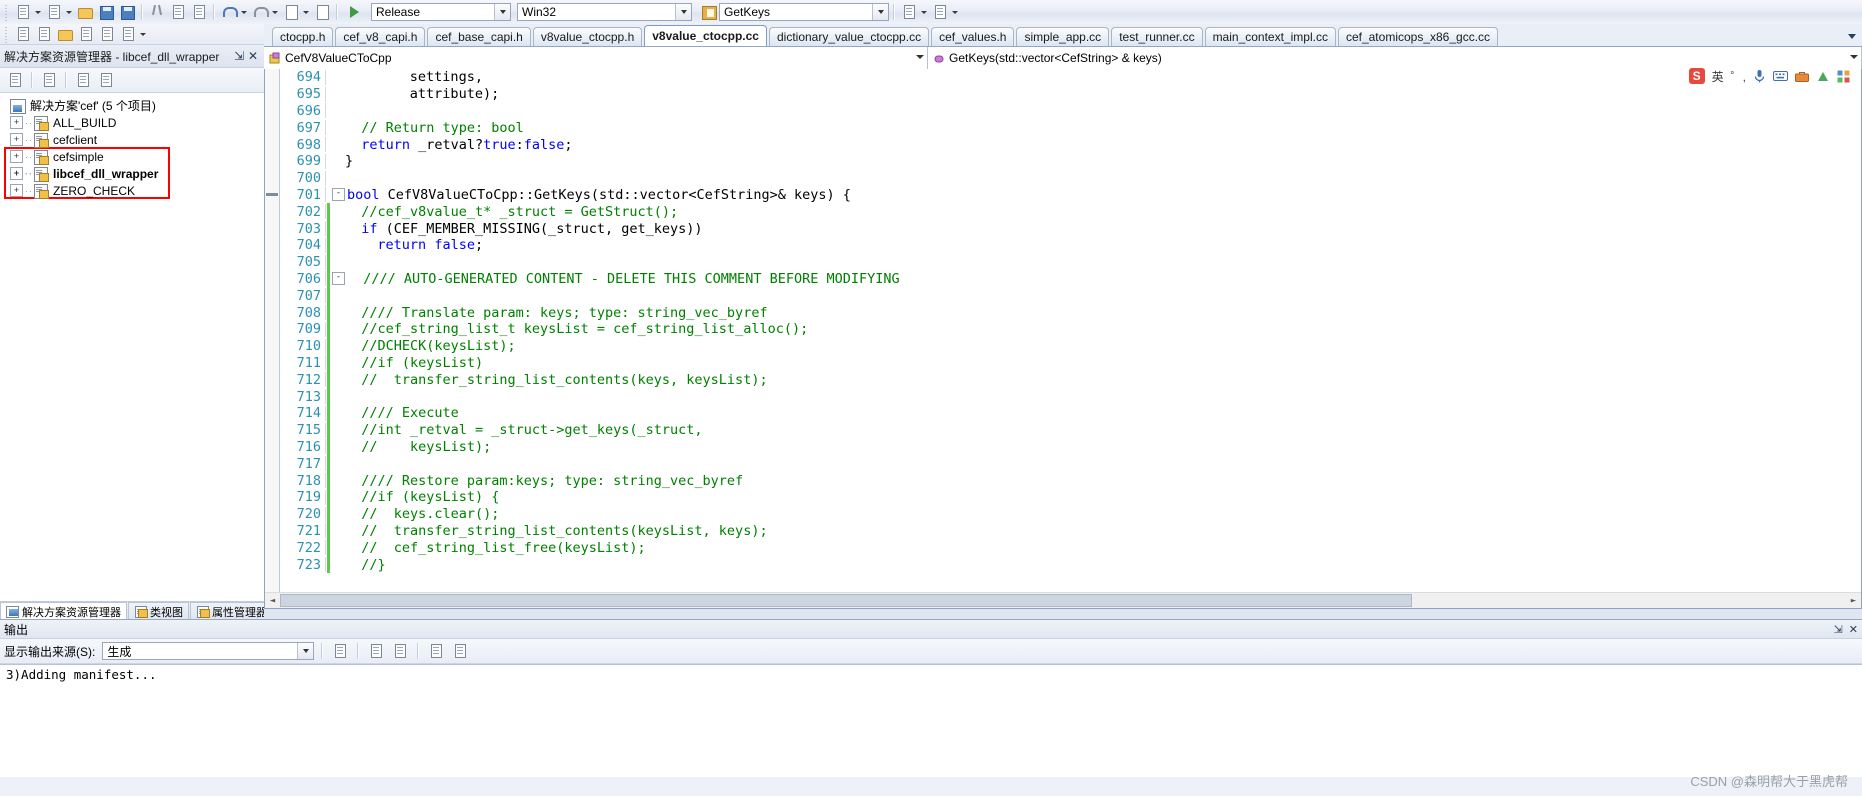 Image resolution: width=1862 pixels, height=796 pixels. I want to click on tree-node-cefclient: + ··· cefclient, so click(132, 139).